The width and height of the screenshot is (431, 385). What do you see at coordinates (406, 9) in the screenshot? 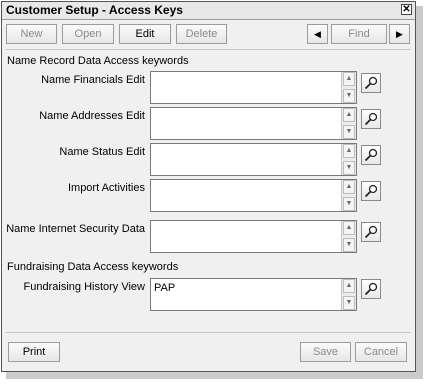
I see `close-icon: ✕` at bounding box center [406, 9].